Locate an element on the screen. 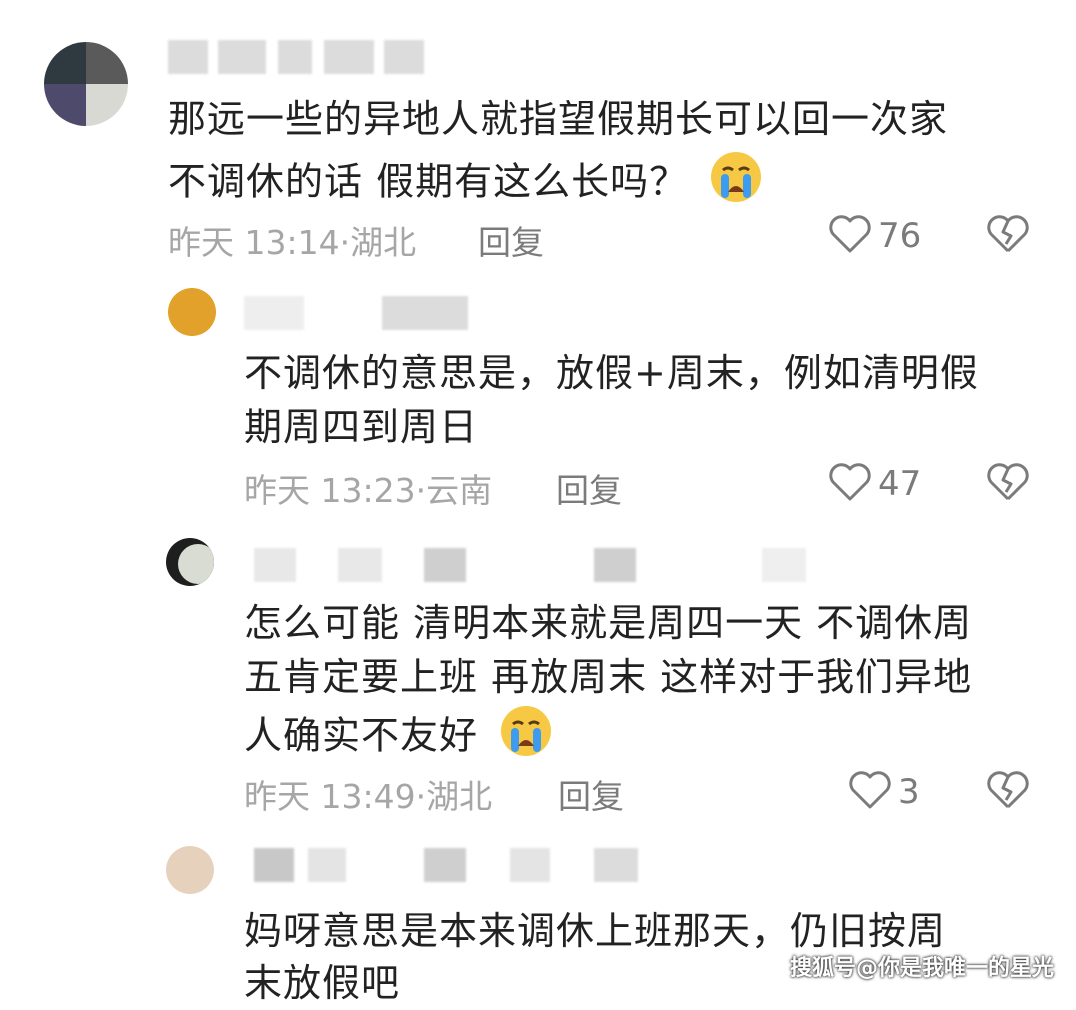  comment-timestamp-location: 昨天 13:49·湖北 is located at coordinates (368, 796).